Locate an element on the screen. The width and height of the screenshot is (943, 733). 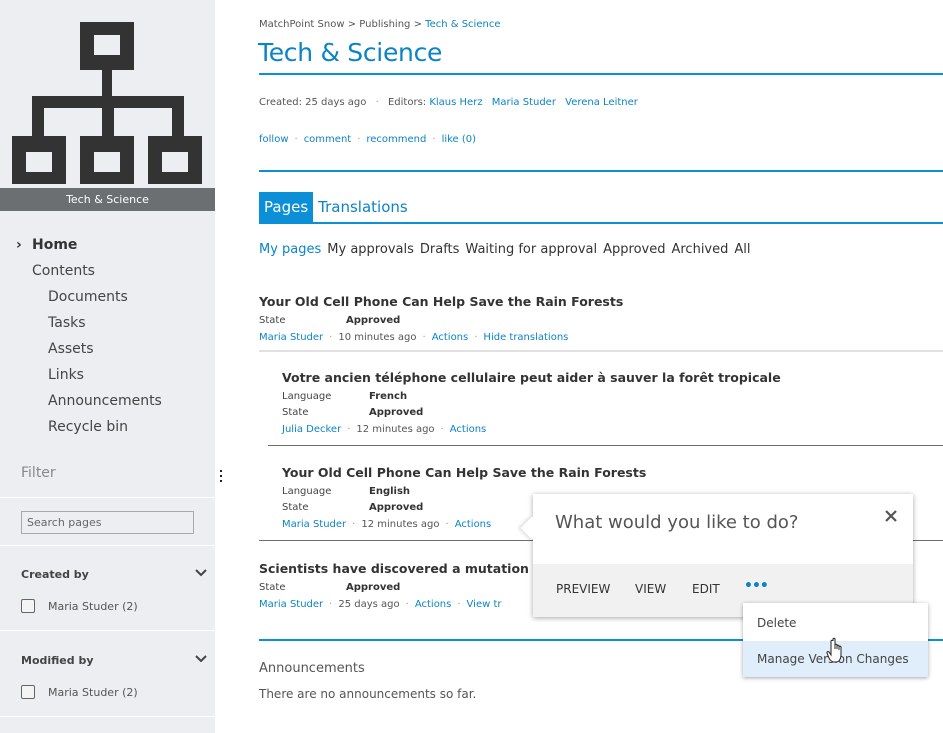
sidebar-item-label: Home is located at coordinates (55, 245).